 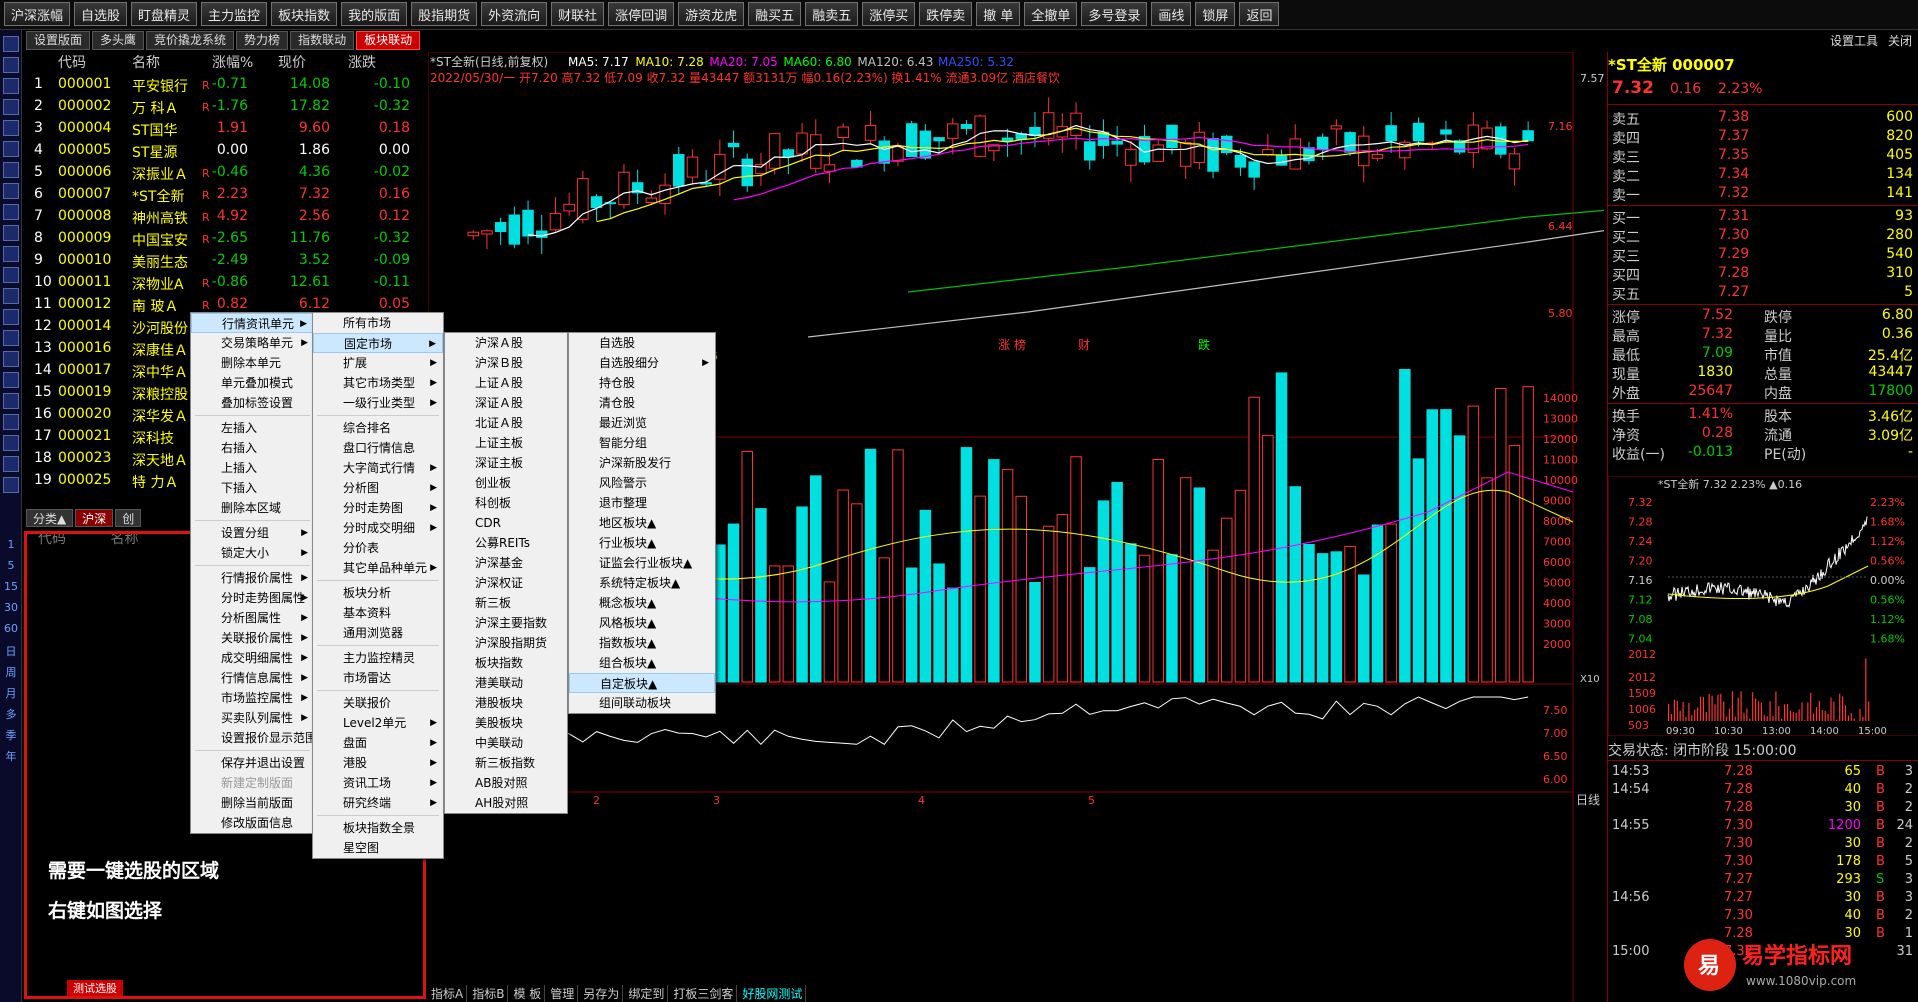 I want to click on table-row: 6 000007 *ST全新 R 2.23 7.32 0.16, so click(x=228, y=195).